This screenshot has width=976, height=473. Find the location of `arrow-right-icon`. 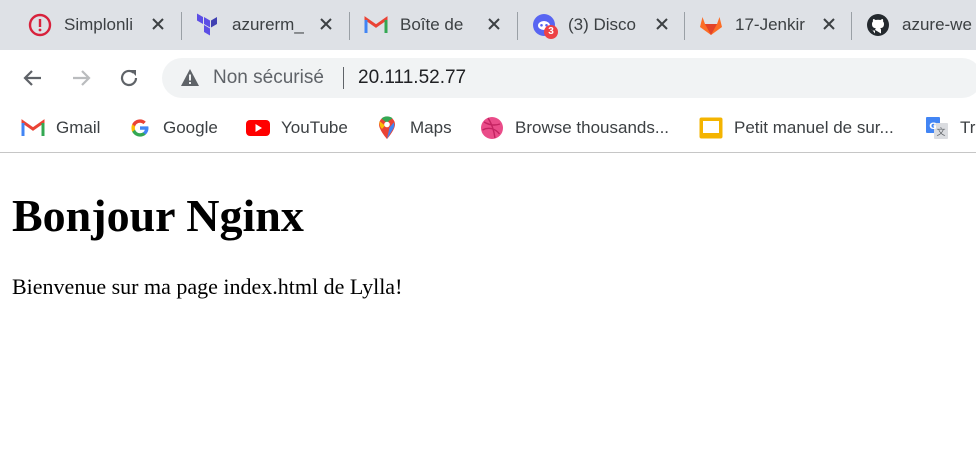

arrow-right-icon is located at coordinates (82, 78).